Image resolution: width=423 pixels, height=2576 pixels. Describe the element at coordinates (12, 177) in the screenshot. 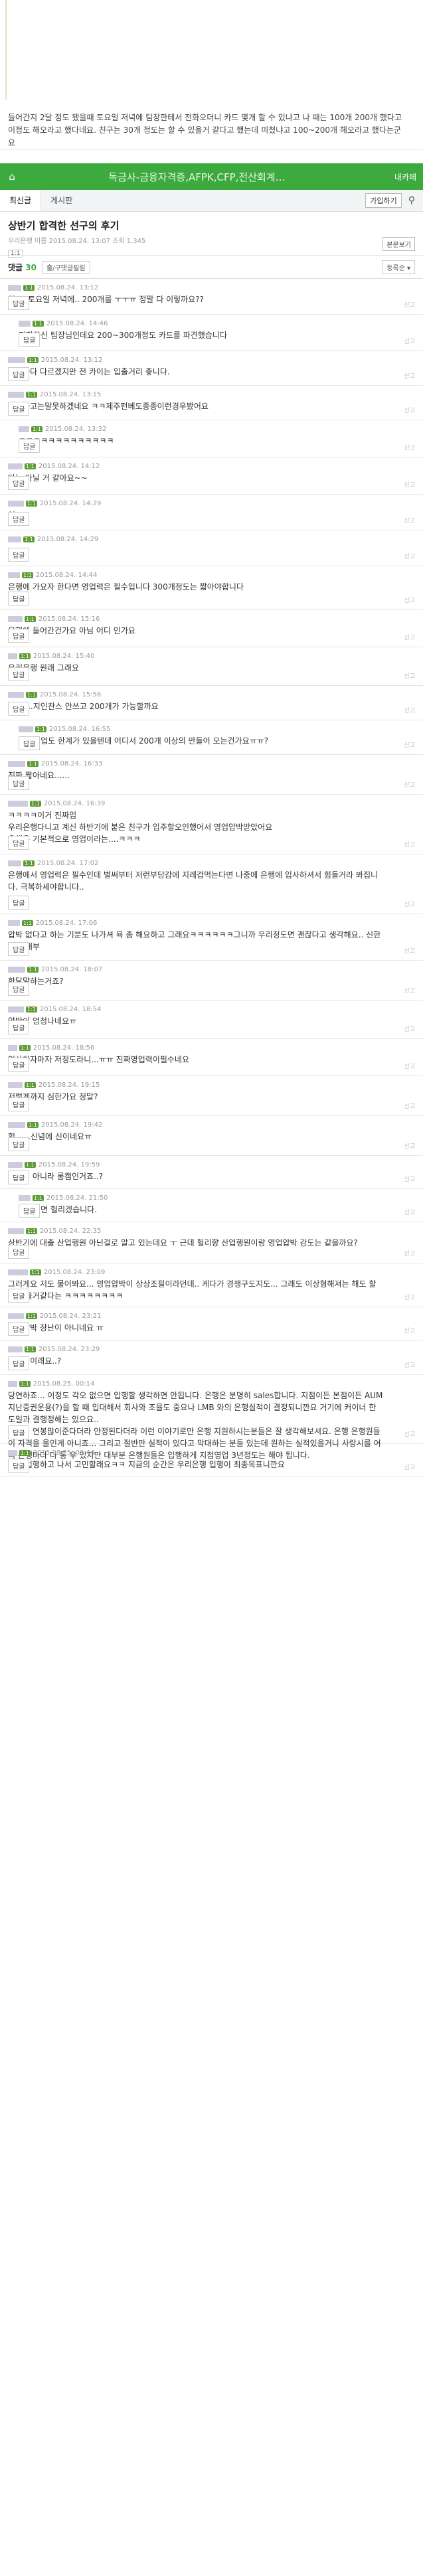

I see `home-icon: ⌂` at that location.